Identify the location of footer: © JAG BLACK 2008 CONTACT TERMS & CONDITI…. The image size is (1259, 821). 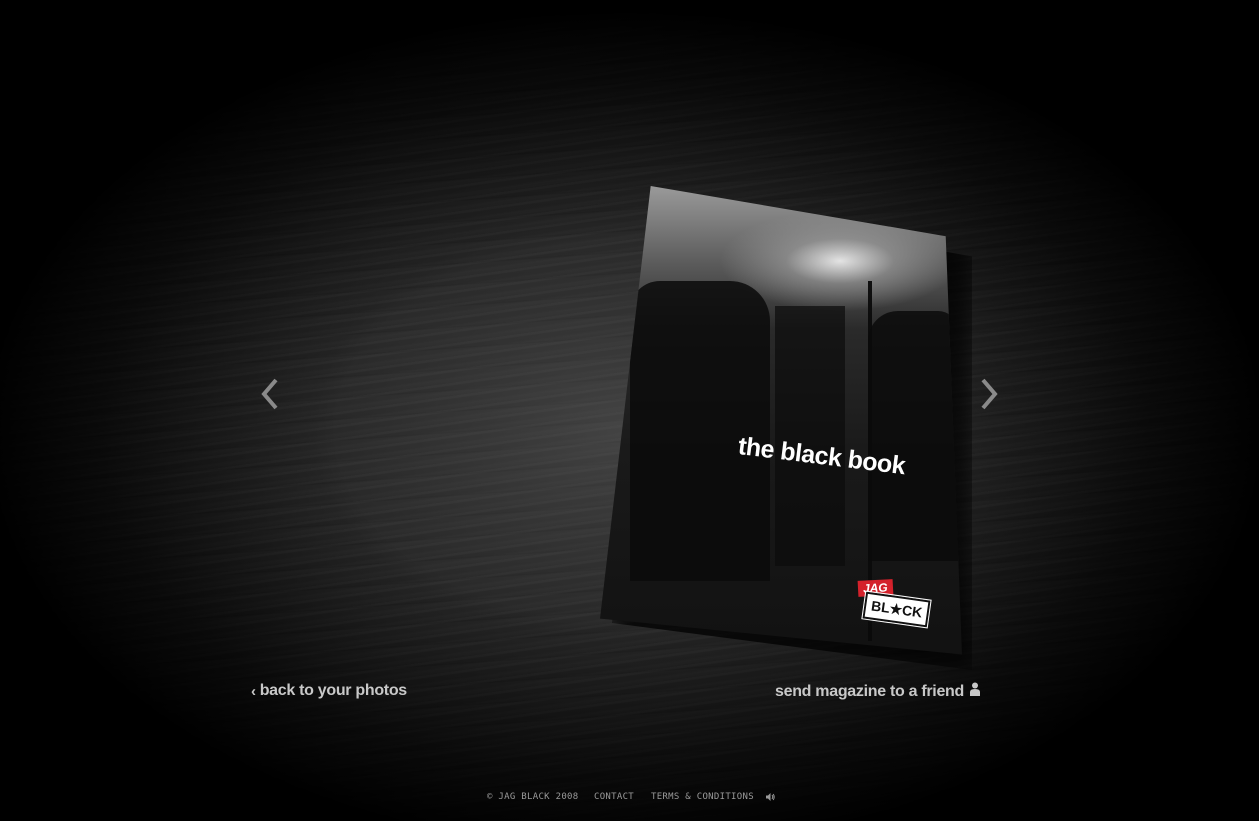
(629, 799).